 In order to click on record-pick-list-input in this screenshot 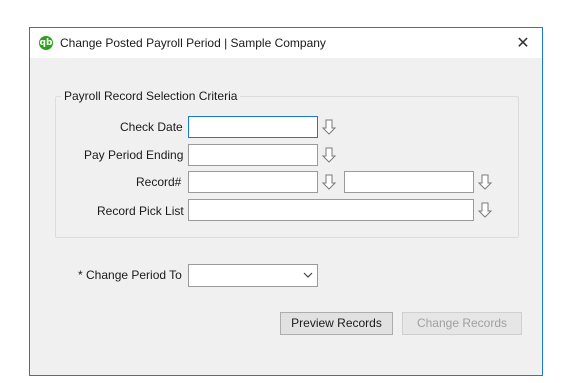, I will do `click(331, 210)`.